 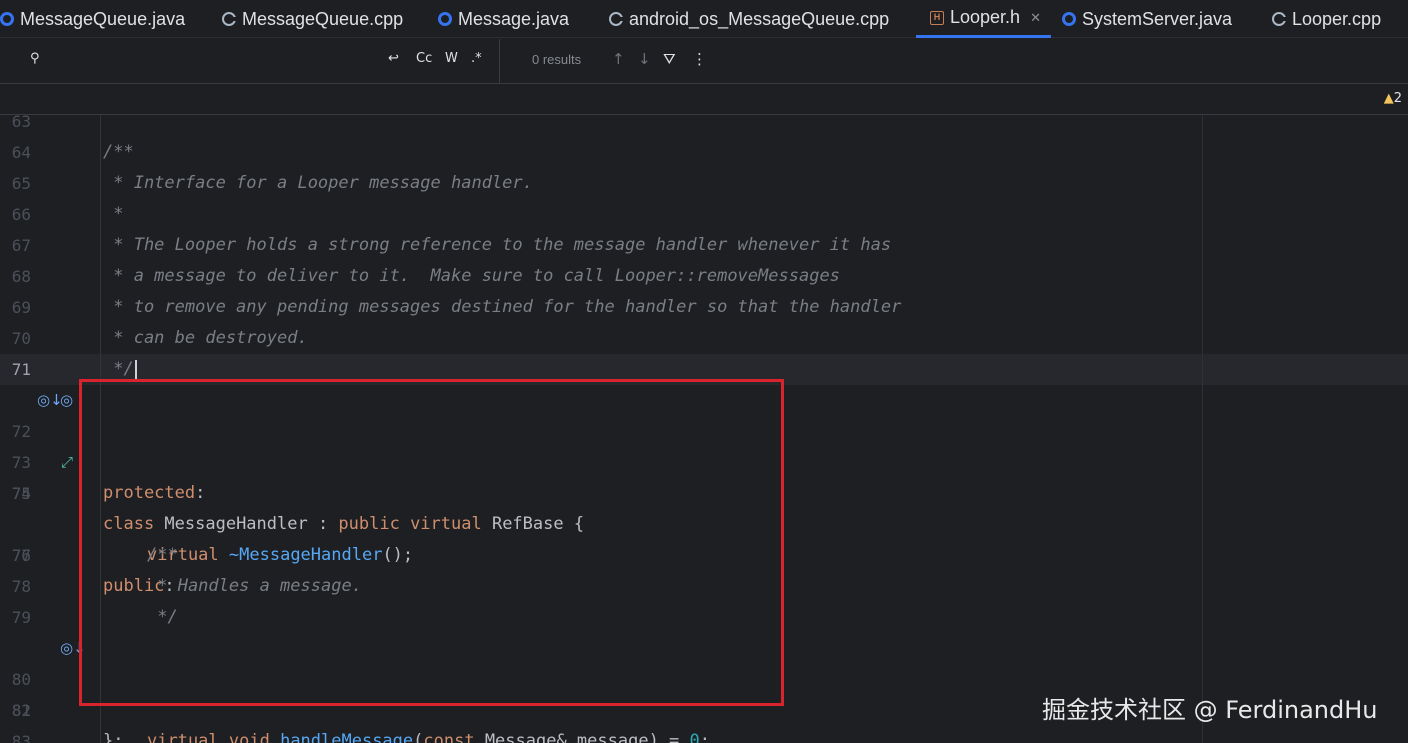 What do you see at coordinates (21, 152) in the screenshot?
I see `line-number: 64` at bounding box center [21, 152].